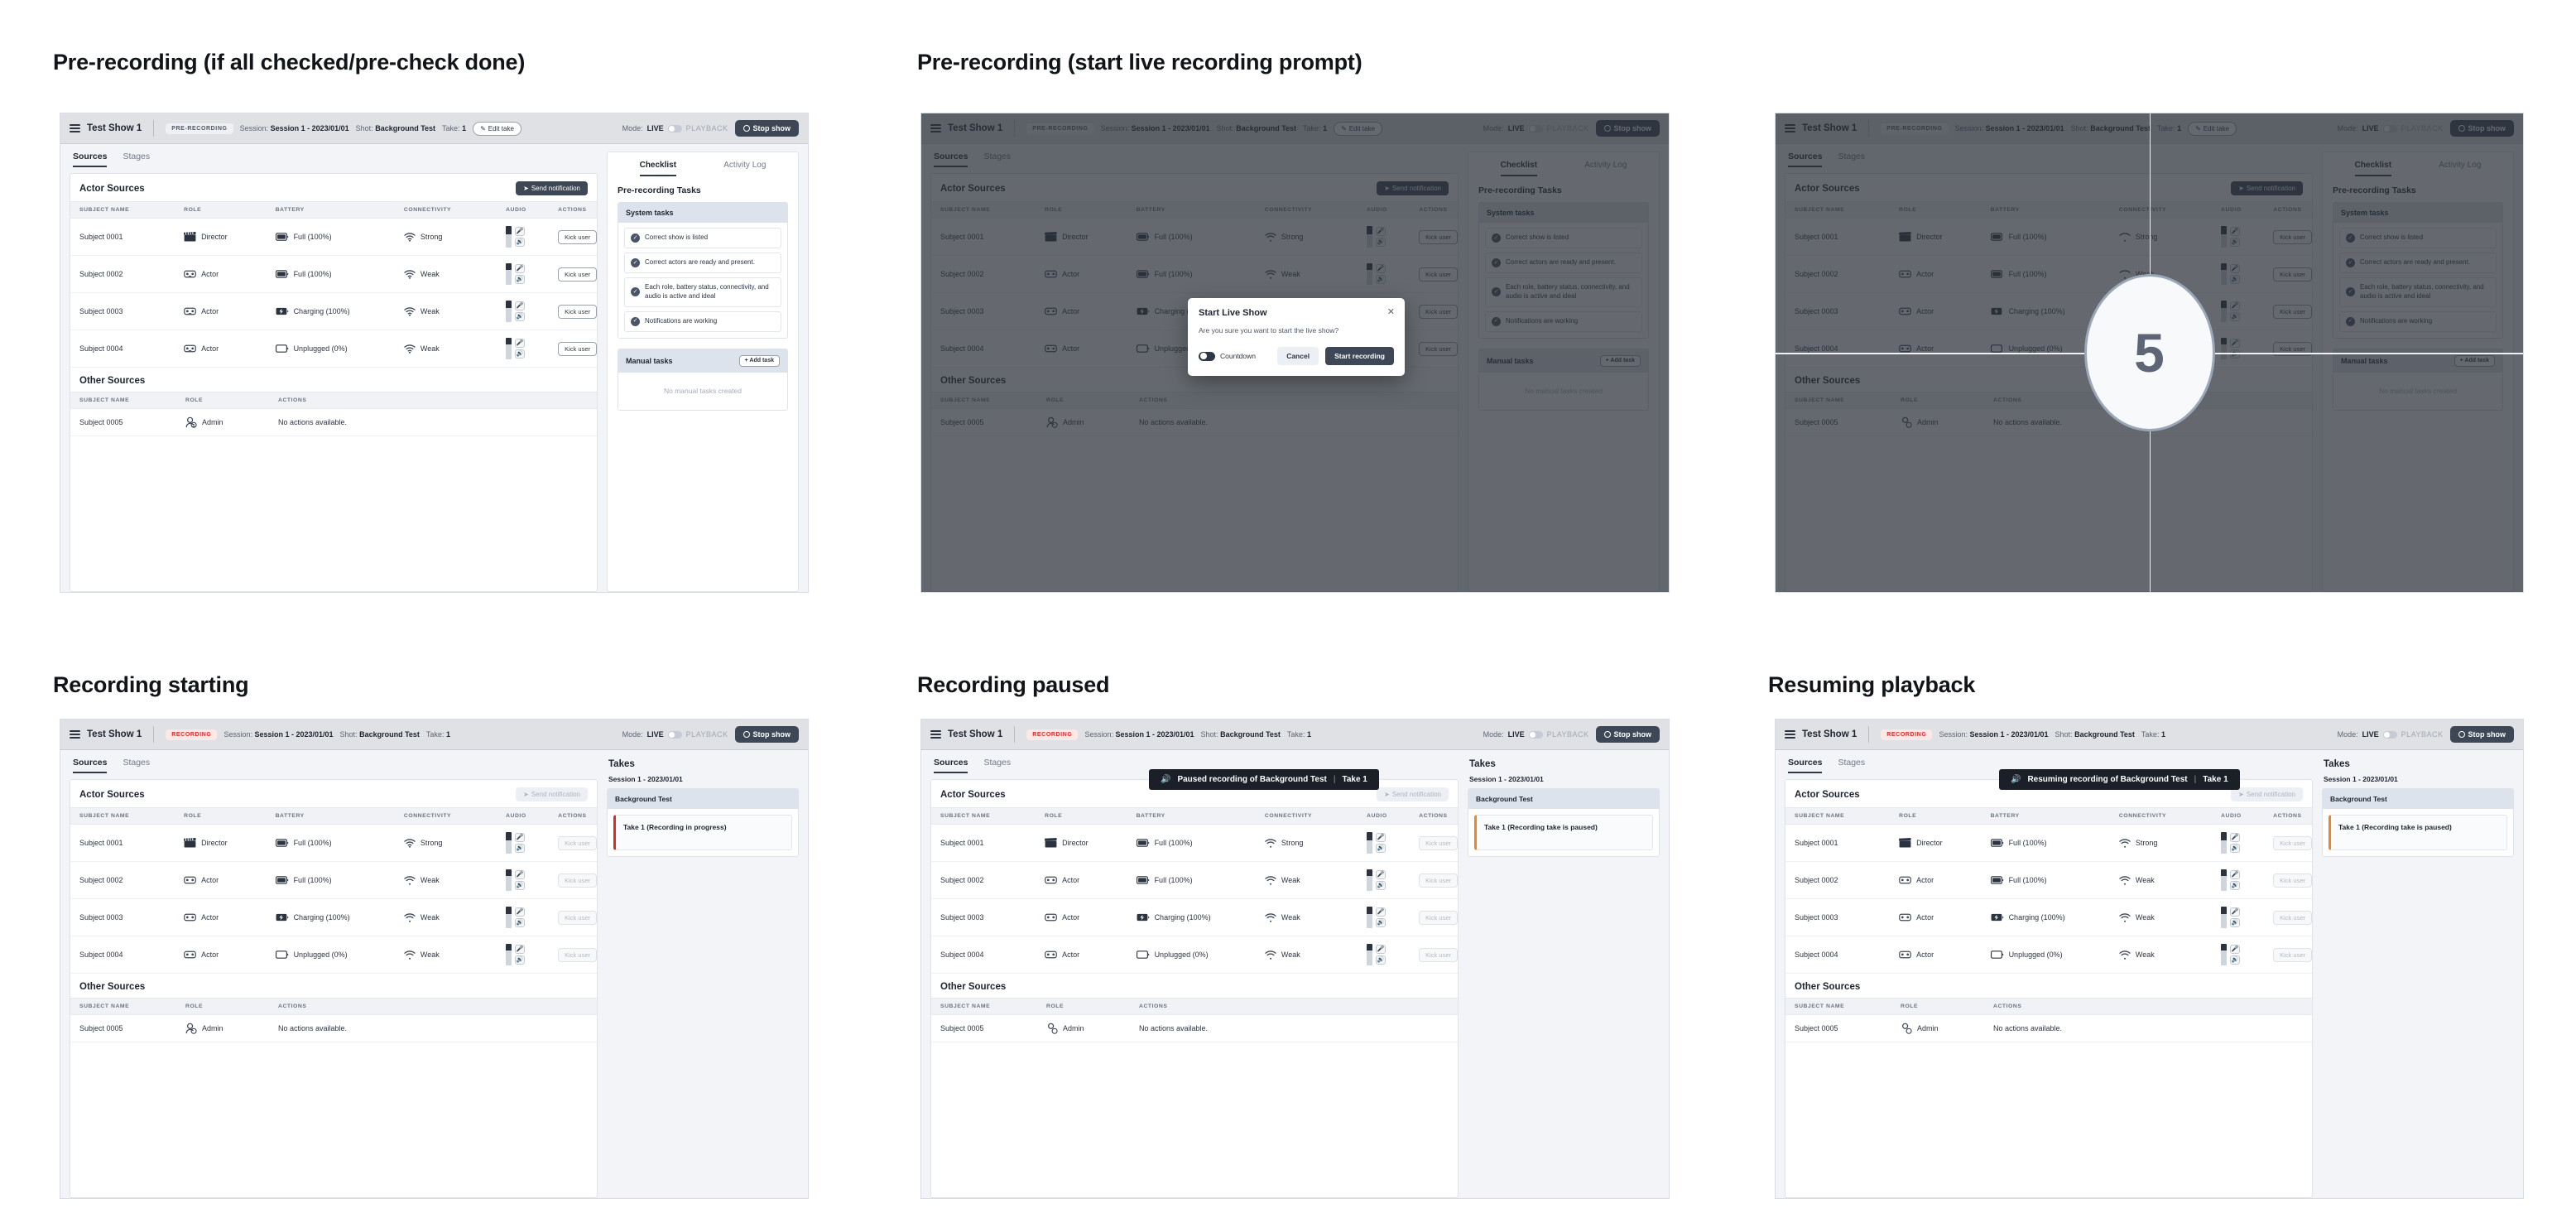 The image size is (2576, 1232). I want to click on list-item: Take 1 (Recording in progress), so click(702, 833).